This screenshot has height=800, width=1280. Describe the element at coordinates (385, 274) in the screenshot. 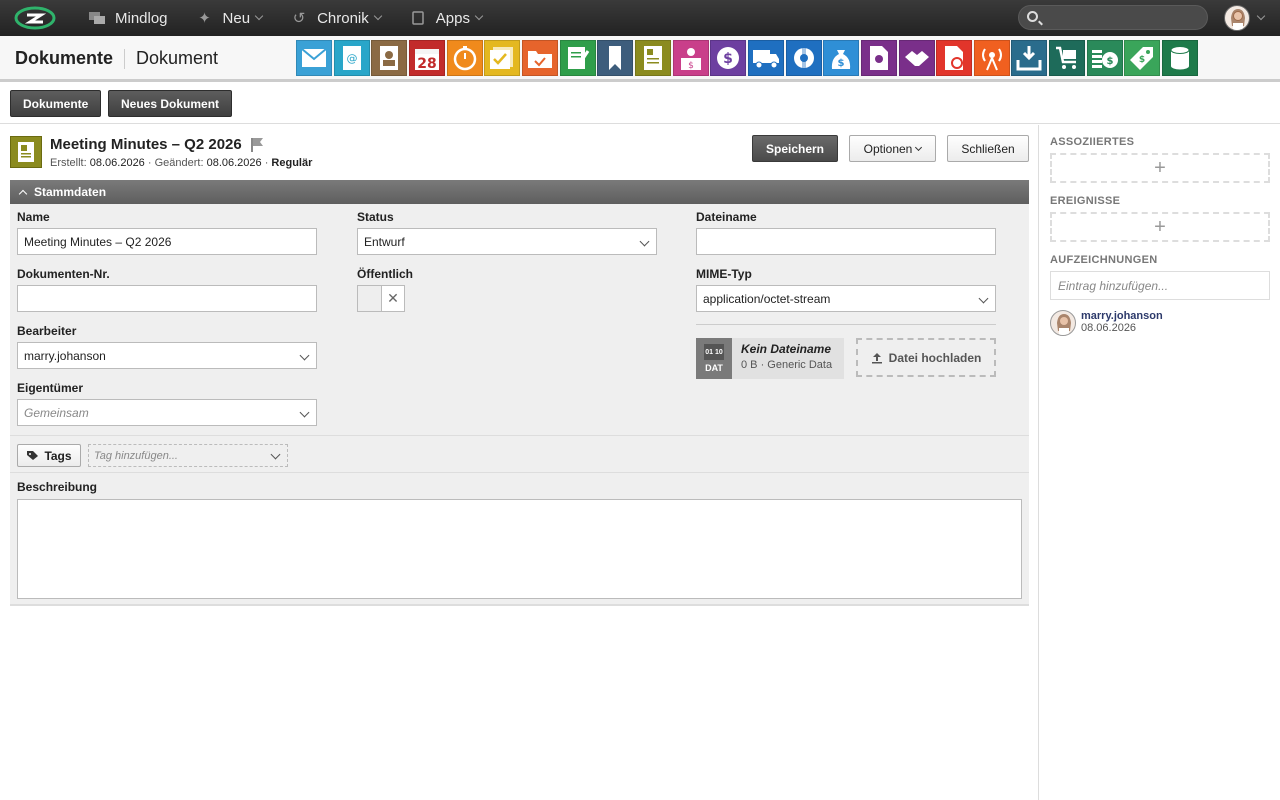

I see `public-label: Öffentlich` at that location.